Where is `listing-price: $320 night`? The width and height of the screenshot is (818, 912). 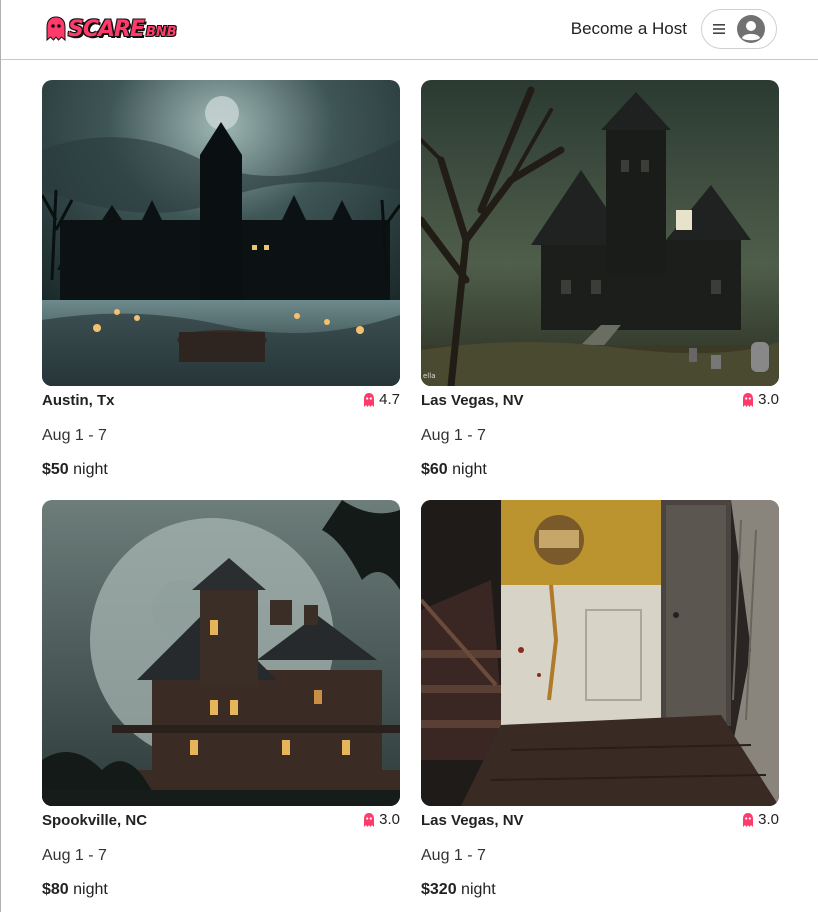 listing-price: $320 night is located at coordinates (458, 890).